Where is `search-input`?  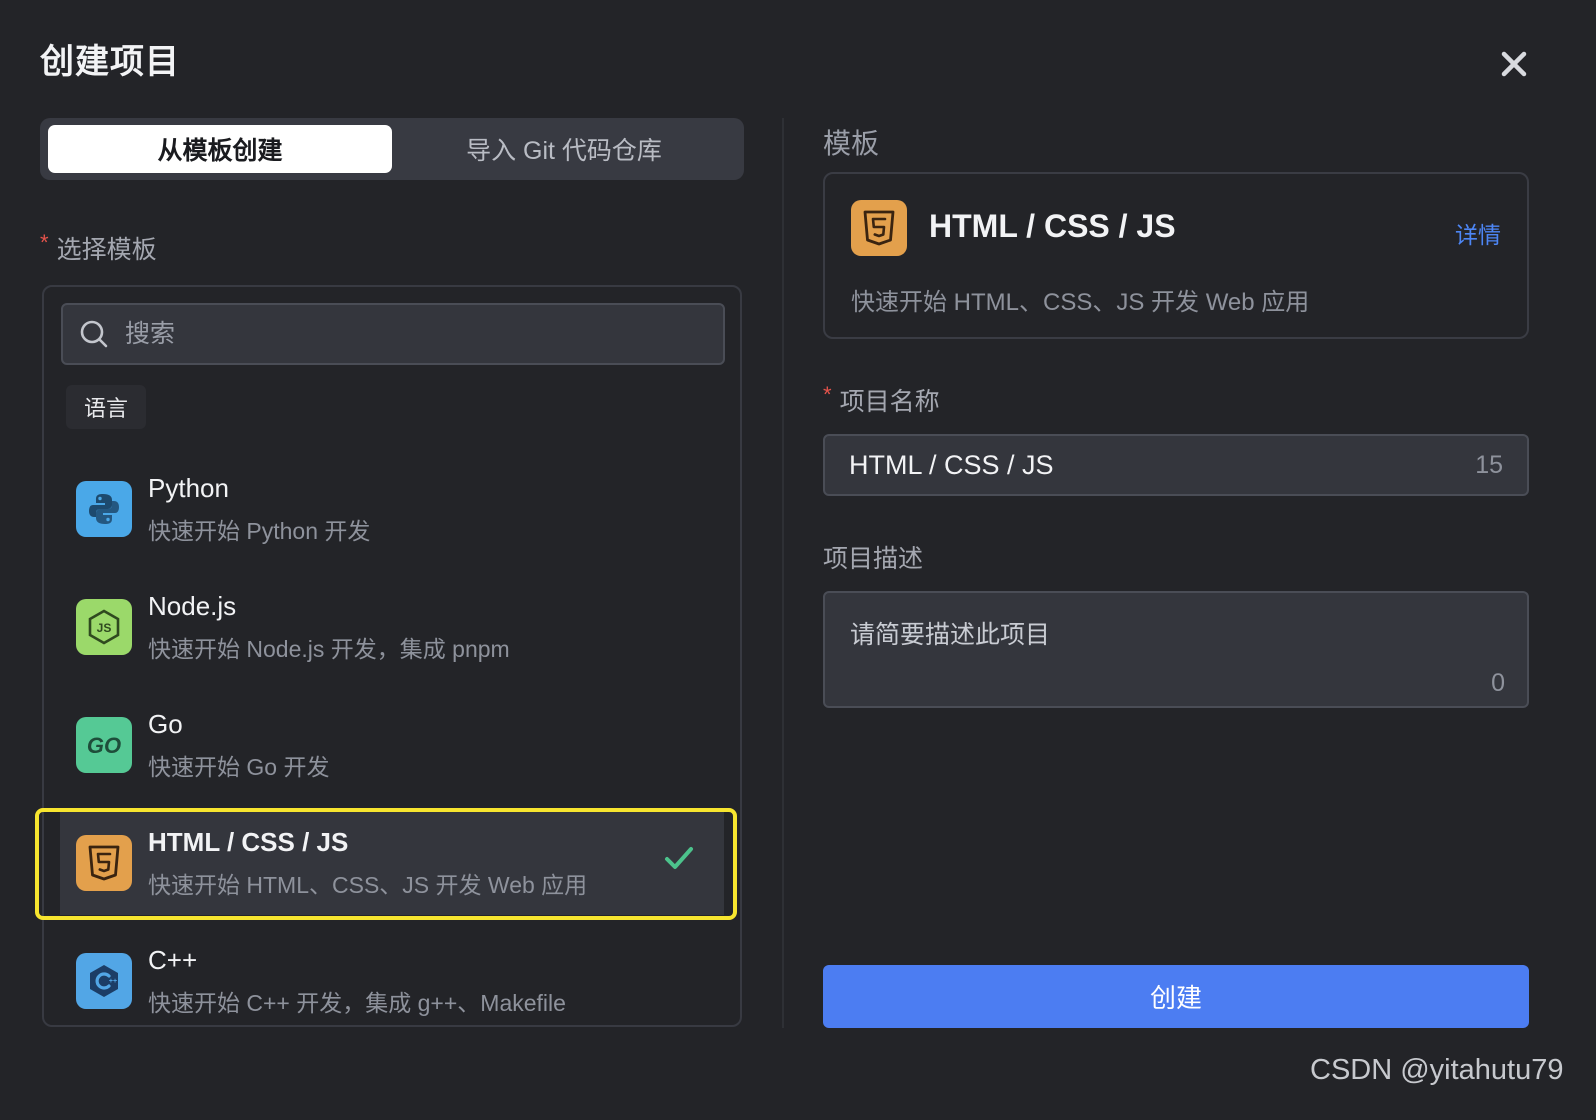 search-input is located at coordinates (405, 334).